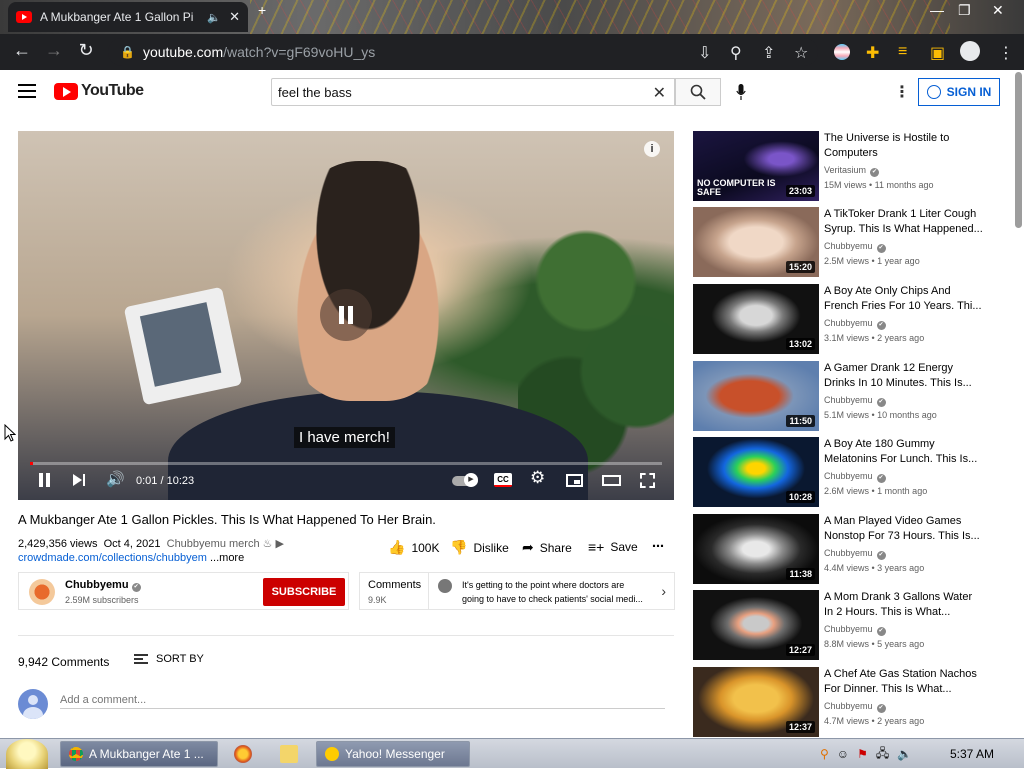 The height and width of the screenshot is (769, 1024). I want to click on merch-link: crowdmade.com/collections/chubbyem, so click(112, 558).